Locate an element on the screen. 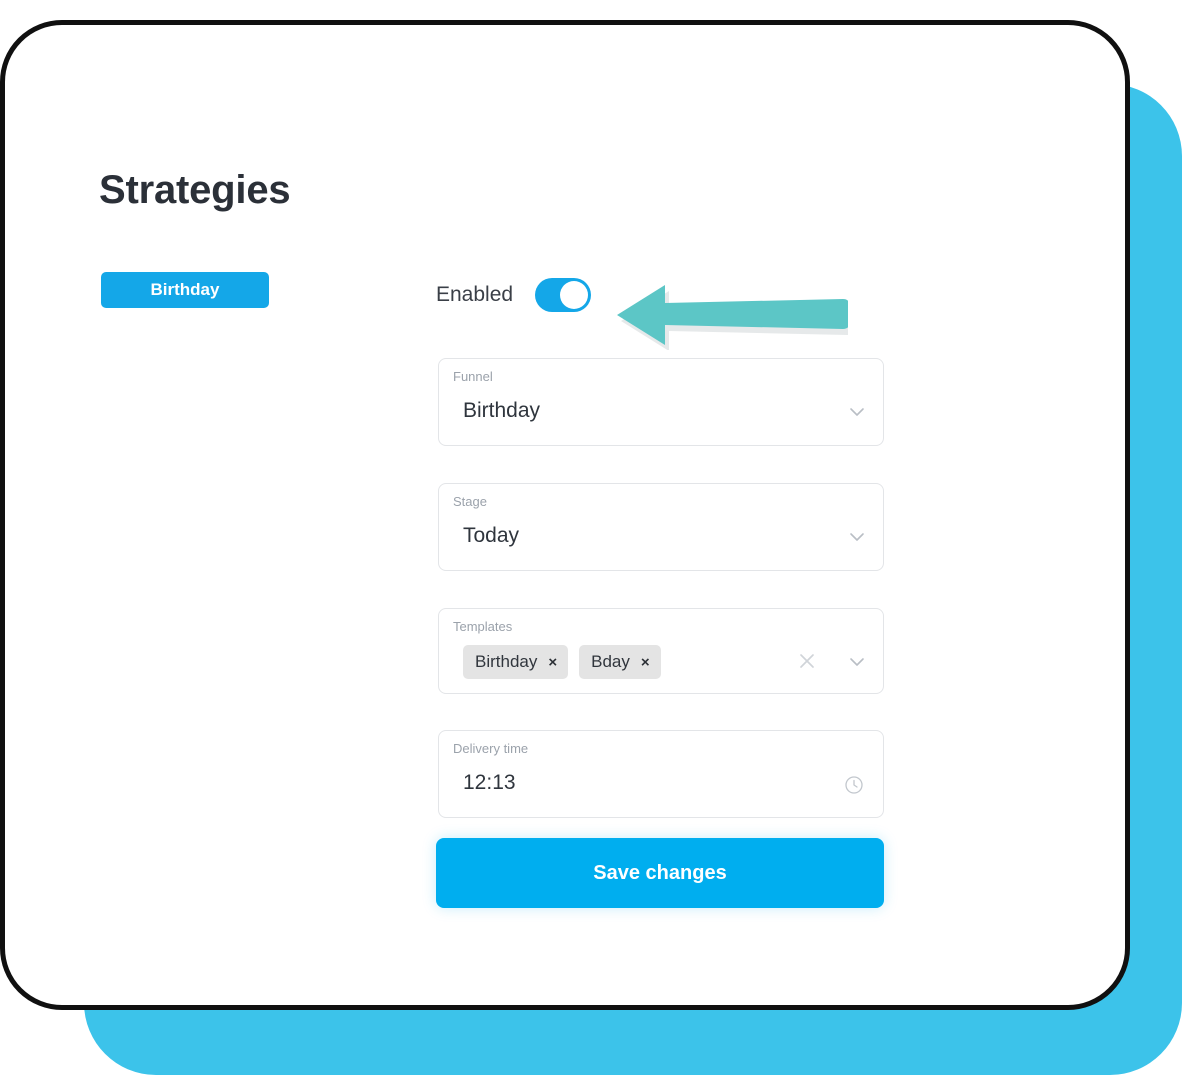 This screenshot has width=1182, height=1075. chip-label: Bday is located at coordinates (610, 661).